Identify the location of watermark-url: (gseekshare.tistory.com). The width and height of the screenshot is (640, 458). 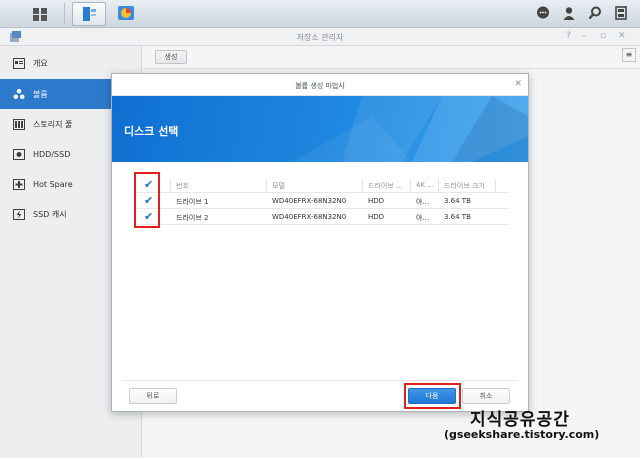
(522, 434).